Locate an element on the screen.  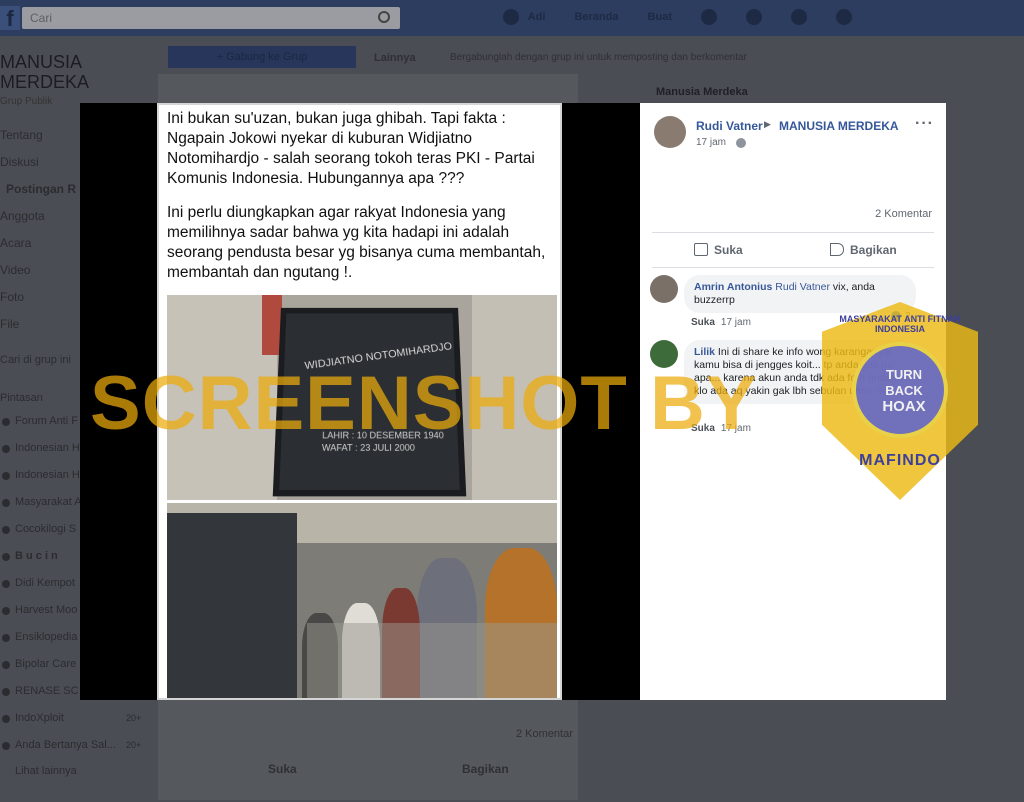
author-avatar is located at coordinates (670, 132).